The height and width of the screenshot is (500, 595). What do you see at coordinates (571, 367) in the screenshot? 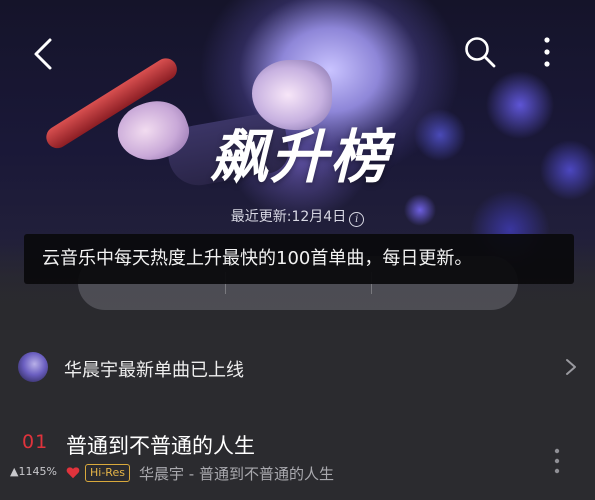
I see `chevron-right-icon` at bounding box center [571, 367].